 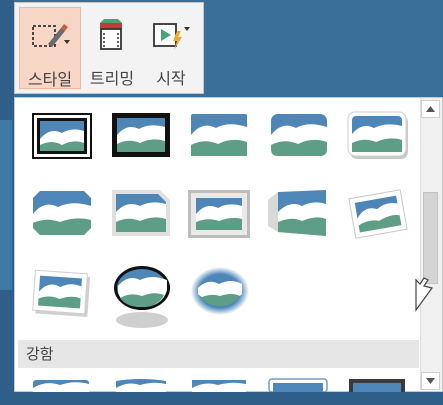 I want to click on style-drop-shadow-rounded, so click(x=378, y=136).